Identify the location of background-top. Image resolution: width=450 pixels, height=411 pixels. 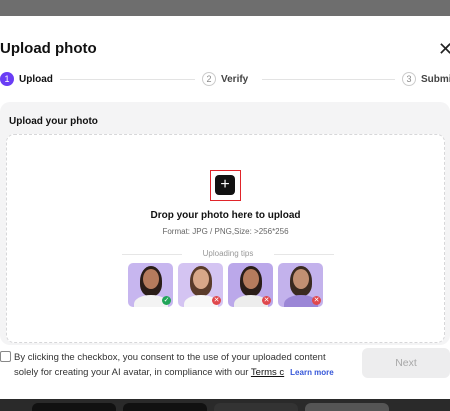
(225, 8).